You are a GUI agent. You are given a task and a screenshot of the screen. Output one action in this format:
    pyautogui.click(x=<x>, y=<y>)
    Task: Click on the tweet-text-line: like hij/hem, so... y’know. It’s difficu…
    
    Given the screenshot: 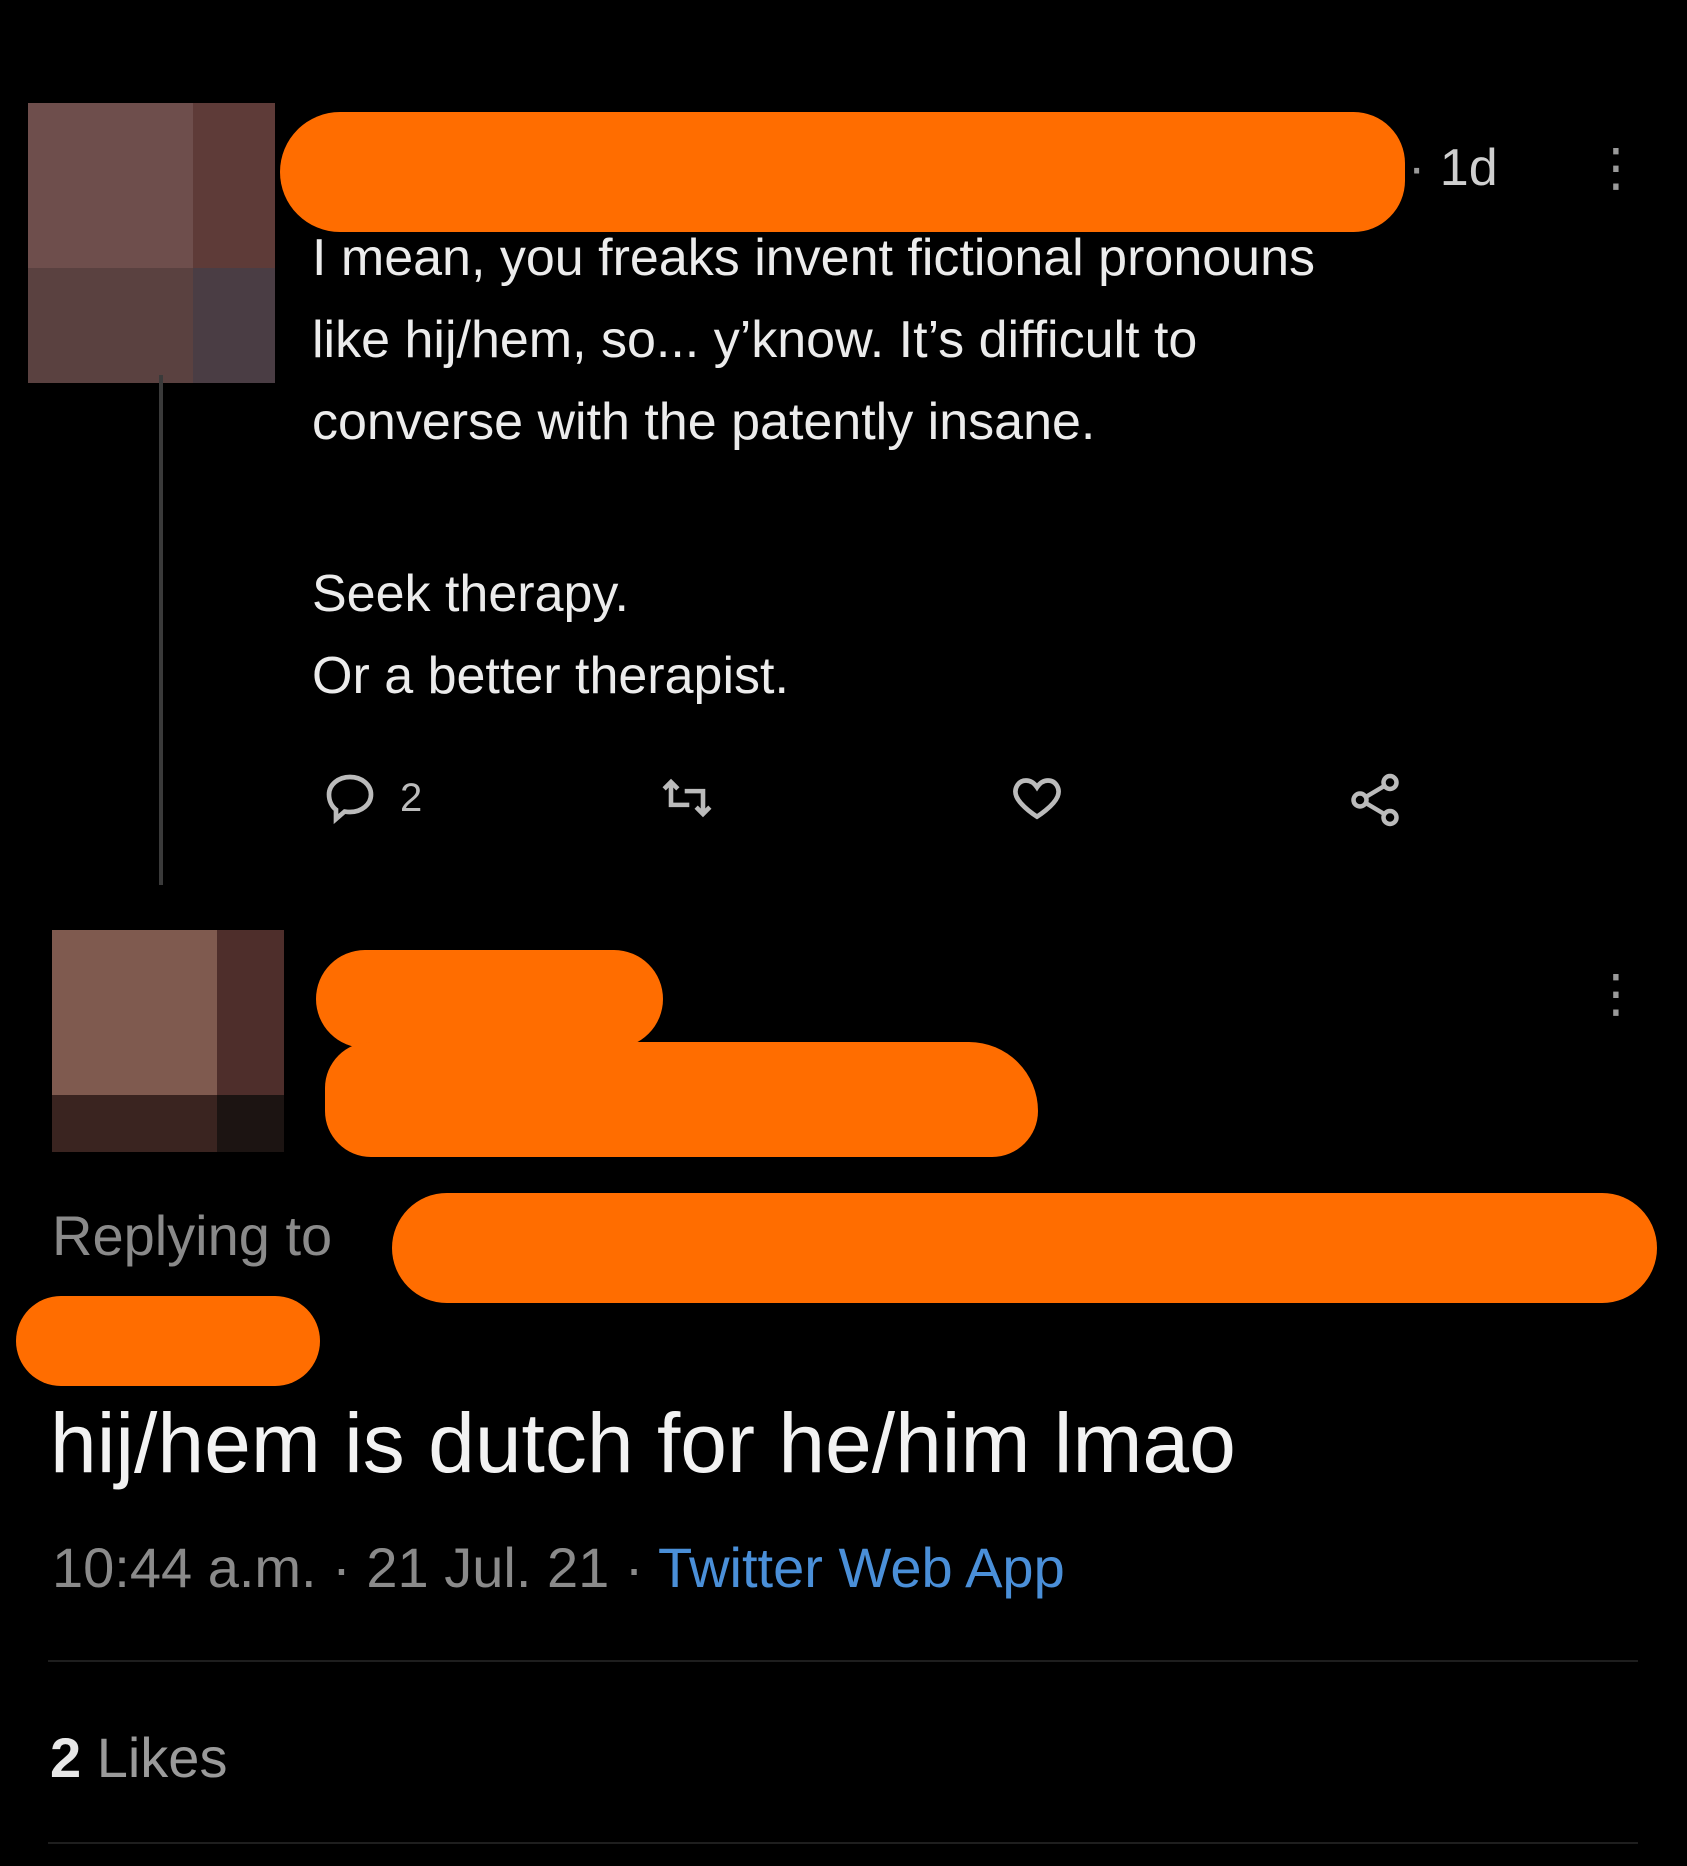 What is the action you would take?
    pyautogui.click(x=755, y=340)
    